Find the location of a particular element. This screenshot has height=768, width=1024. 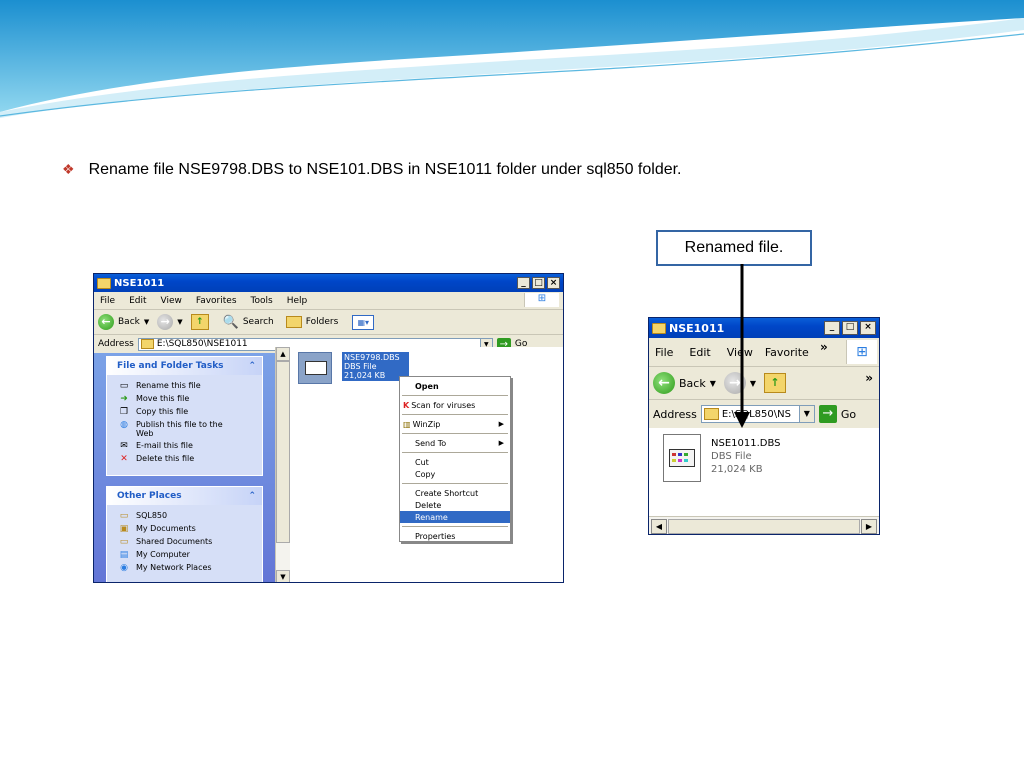

place-label: Shared Documents is located at coordinates (174, 541).